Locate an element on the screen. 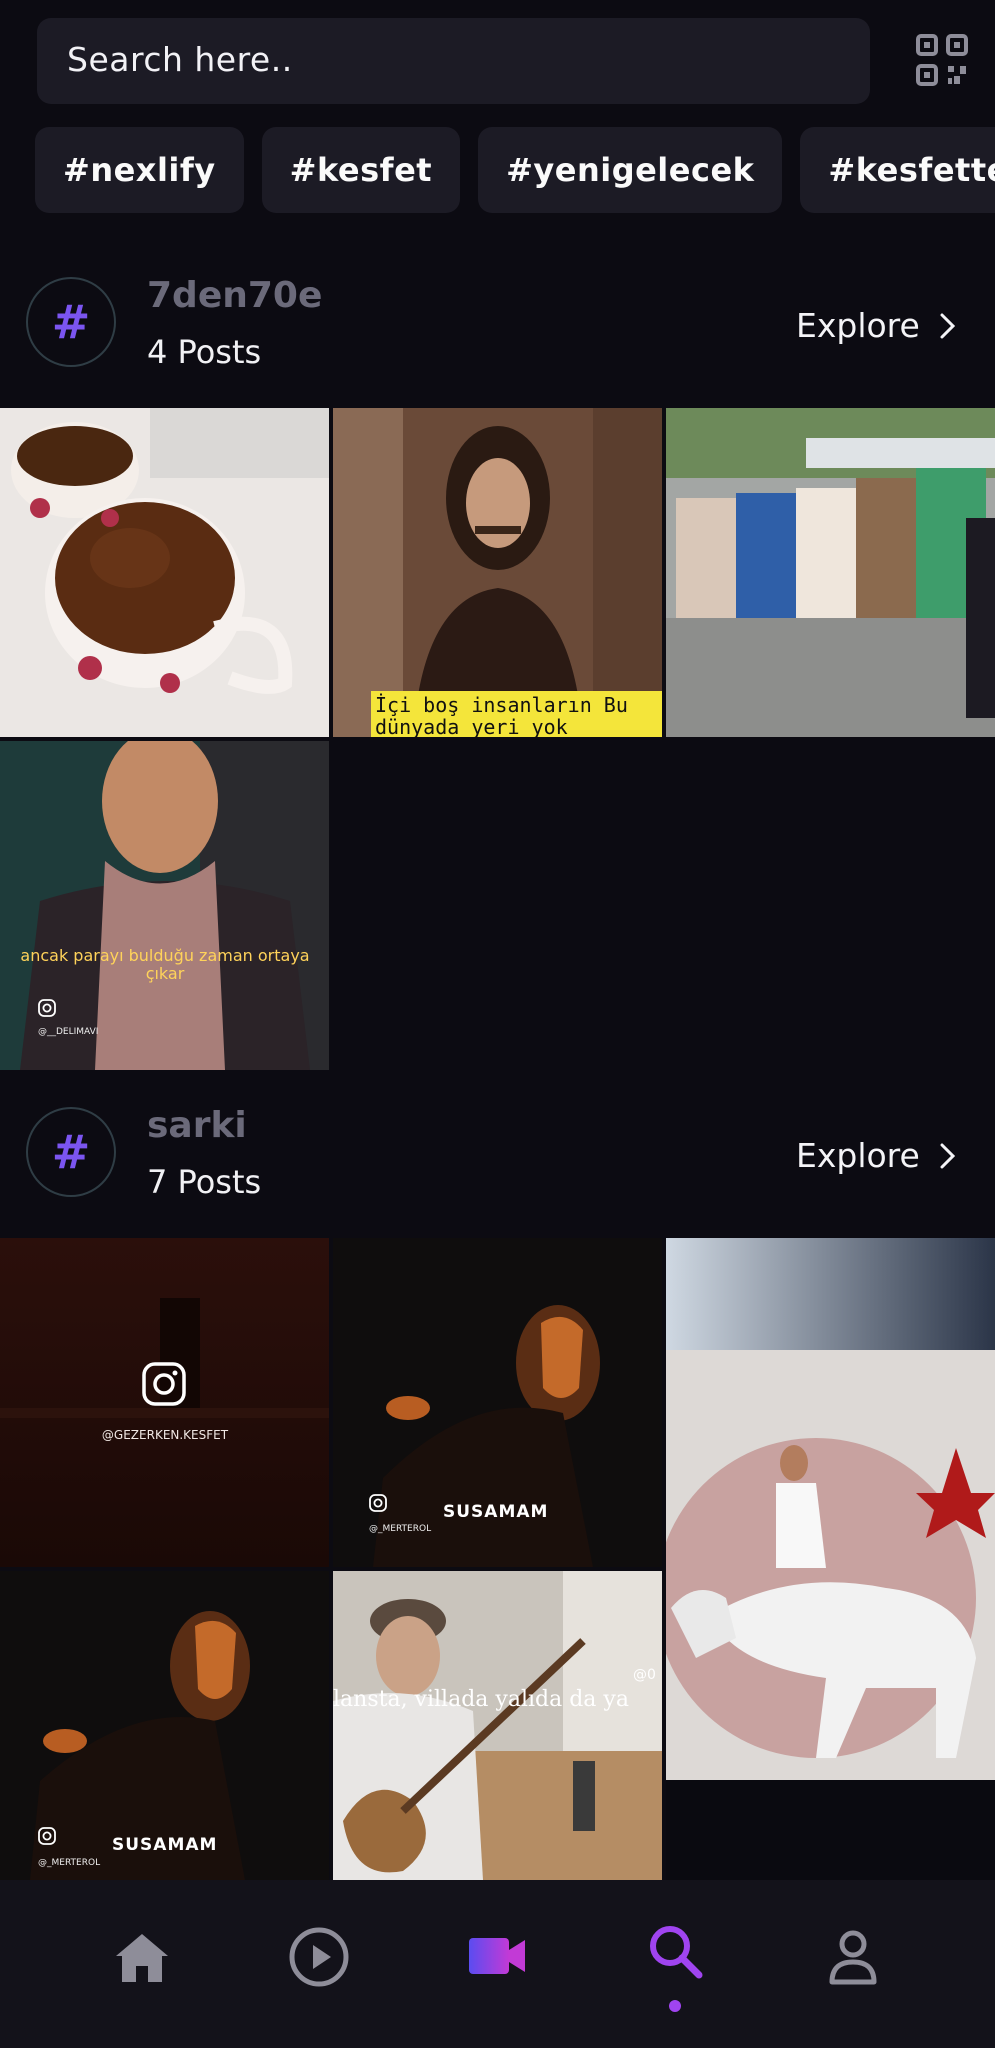  post-thumbnail: İçi boş insanların Bu dünyada yeri yok is located at coordinates (497, 572).